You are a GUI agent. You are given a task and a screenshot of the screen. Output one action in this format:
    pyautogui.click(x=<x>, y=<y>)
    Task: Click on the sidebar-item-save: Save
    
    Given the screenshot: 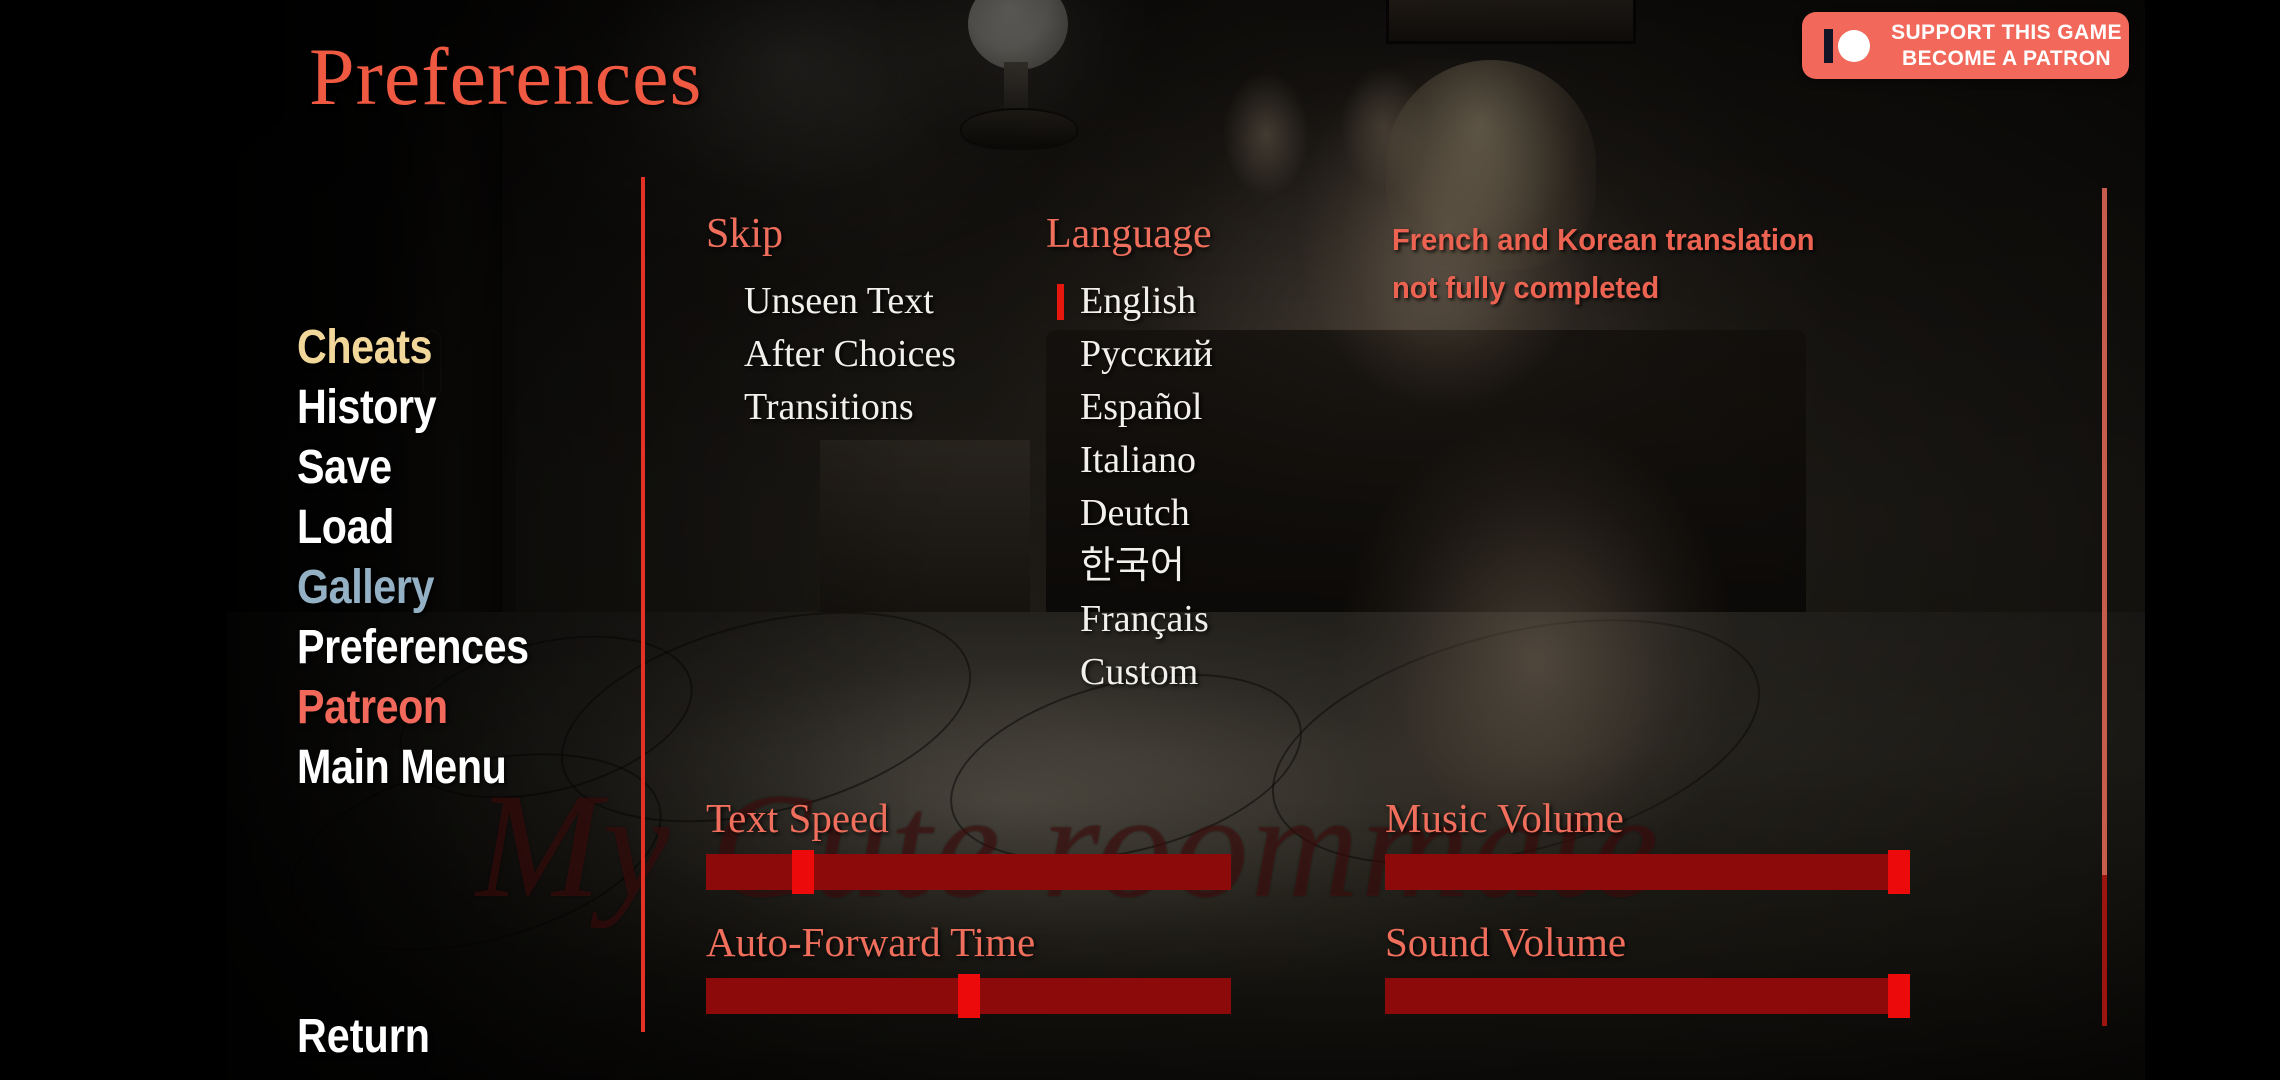 What is the action you would take?
    pyautogui.click(x=413, y=468)
    